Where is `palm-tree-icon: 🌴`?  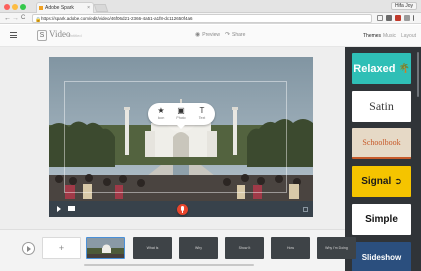 palm-tree-icon: 🌴 is located at coordinates (404, 68).